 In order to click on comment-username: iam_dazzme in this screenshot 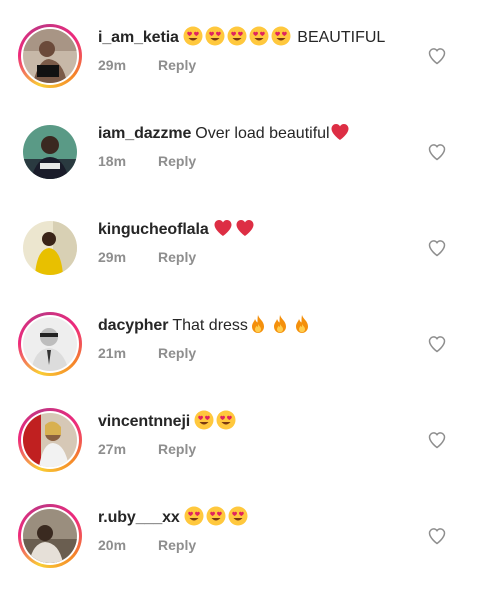, I will do `click(144, 133)`.